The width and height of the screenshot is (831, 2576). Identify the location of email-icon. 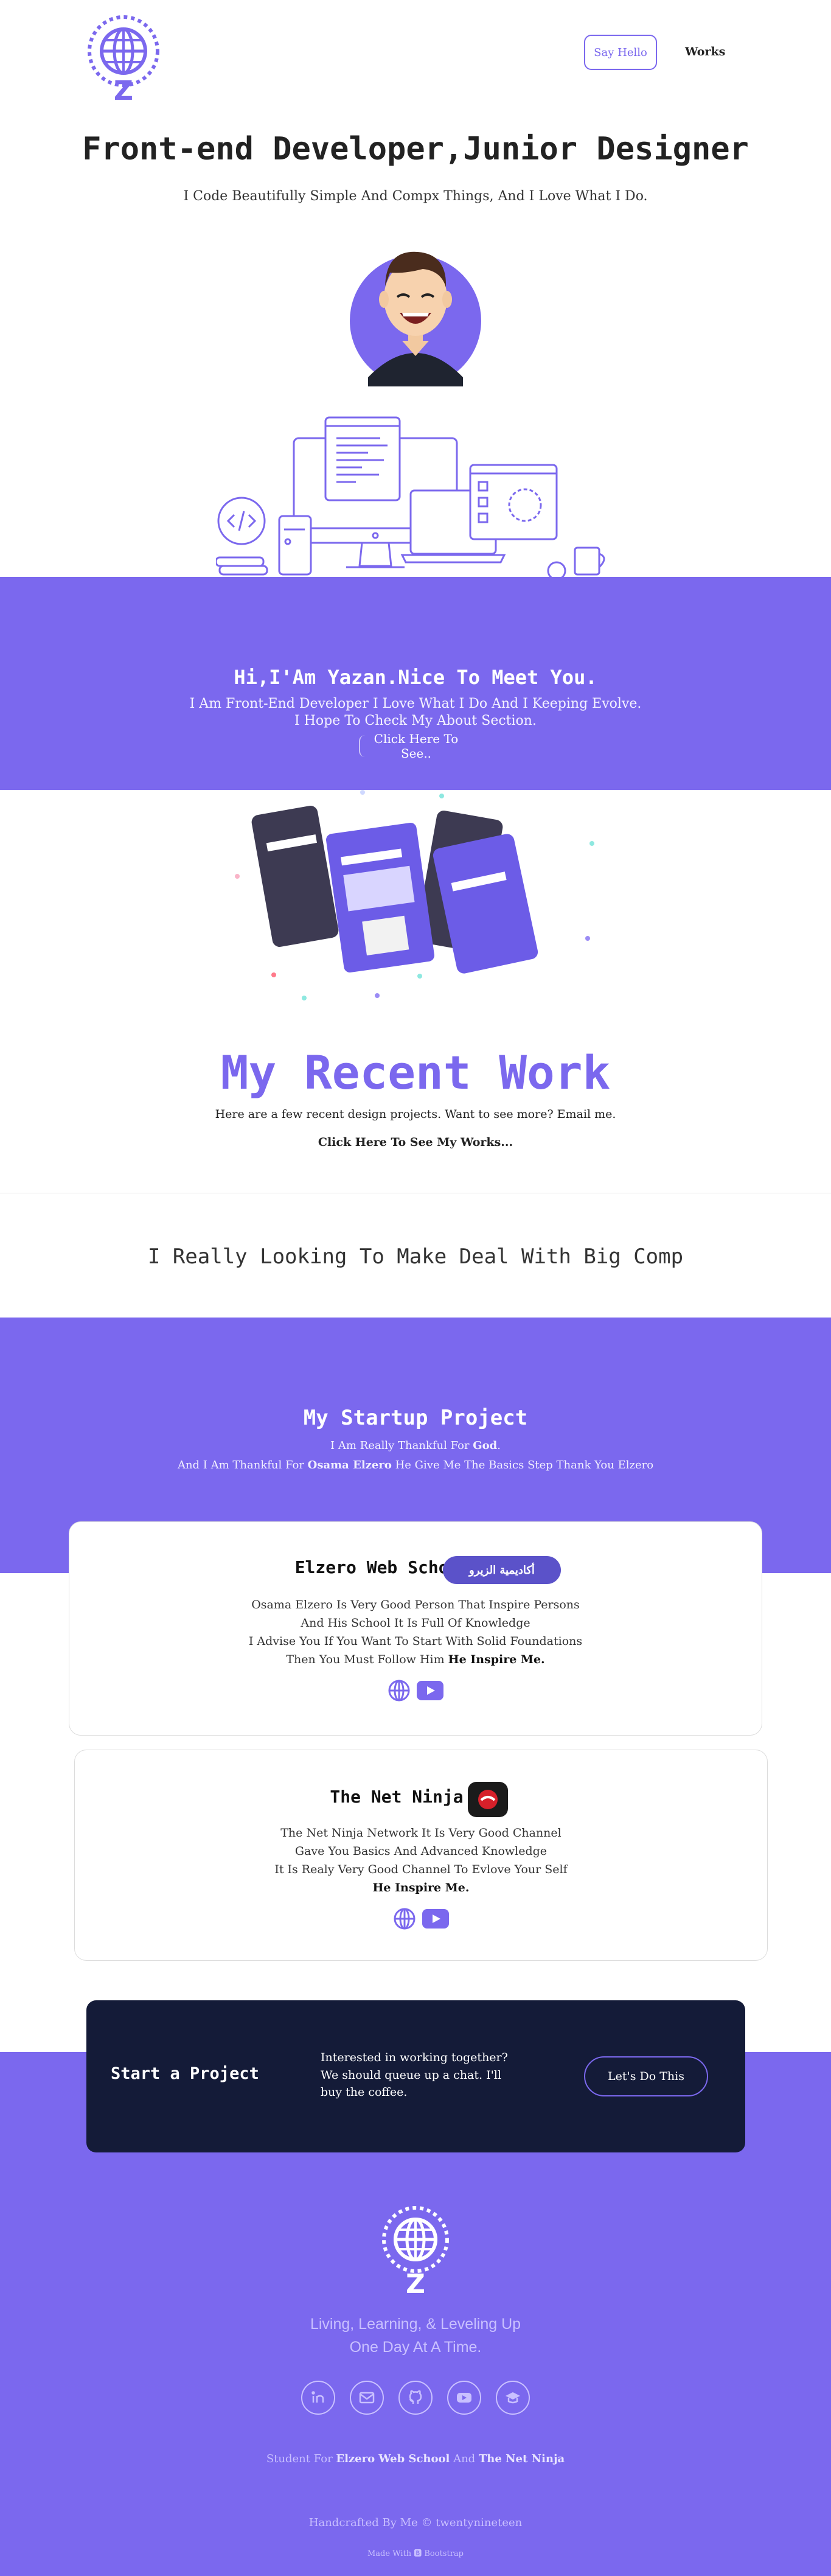
(367, 2398).